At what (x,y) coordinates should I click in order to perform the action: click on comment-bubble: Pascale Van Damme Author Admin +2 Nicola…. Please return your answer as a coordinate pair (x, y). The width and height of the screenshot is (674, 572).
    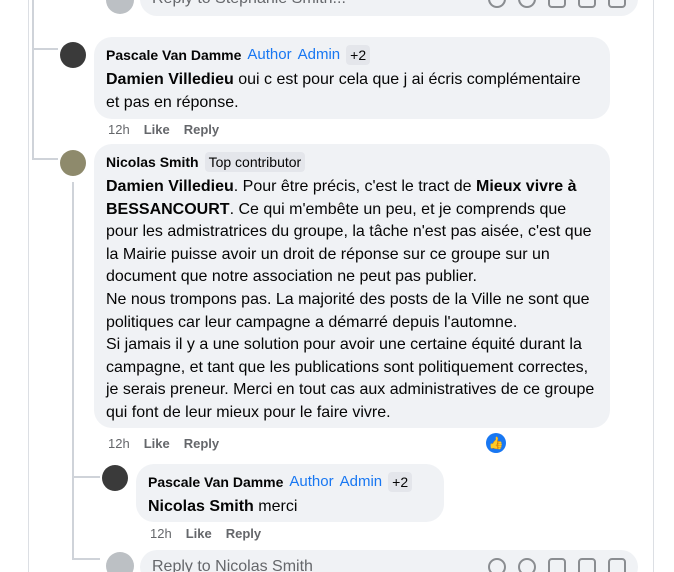
    Looking at the image, I should click on (290, 493).